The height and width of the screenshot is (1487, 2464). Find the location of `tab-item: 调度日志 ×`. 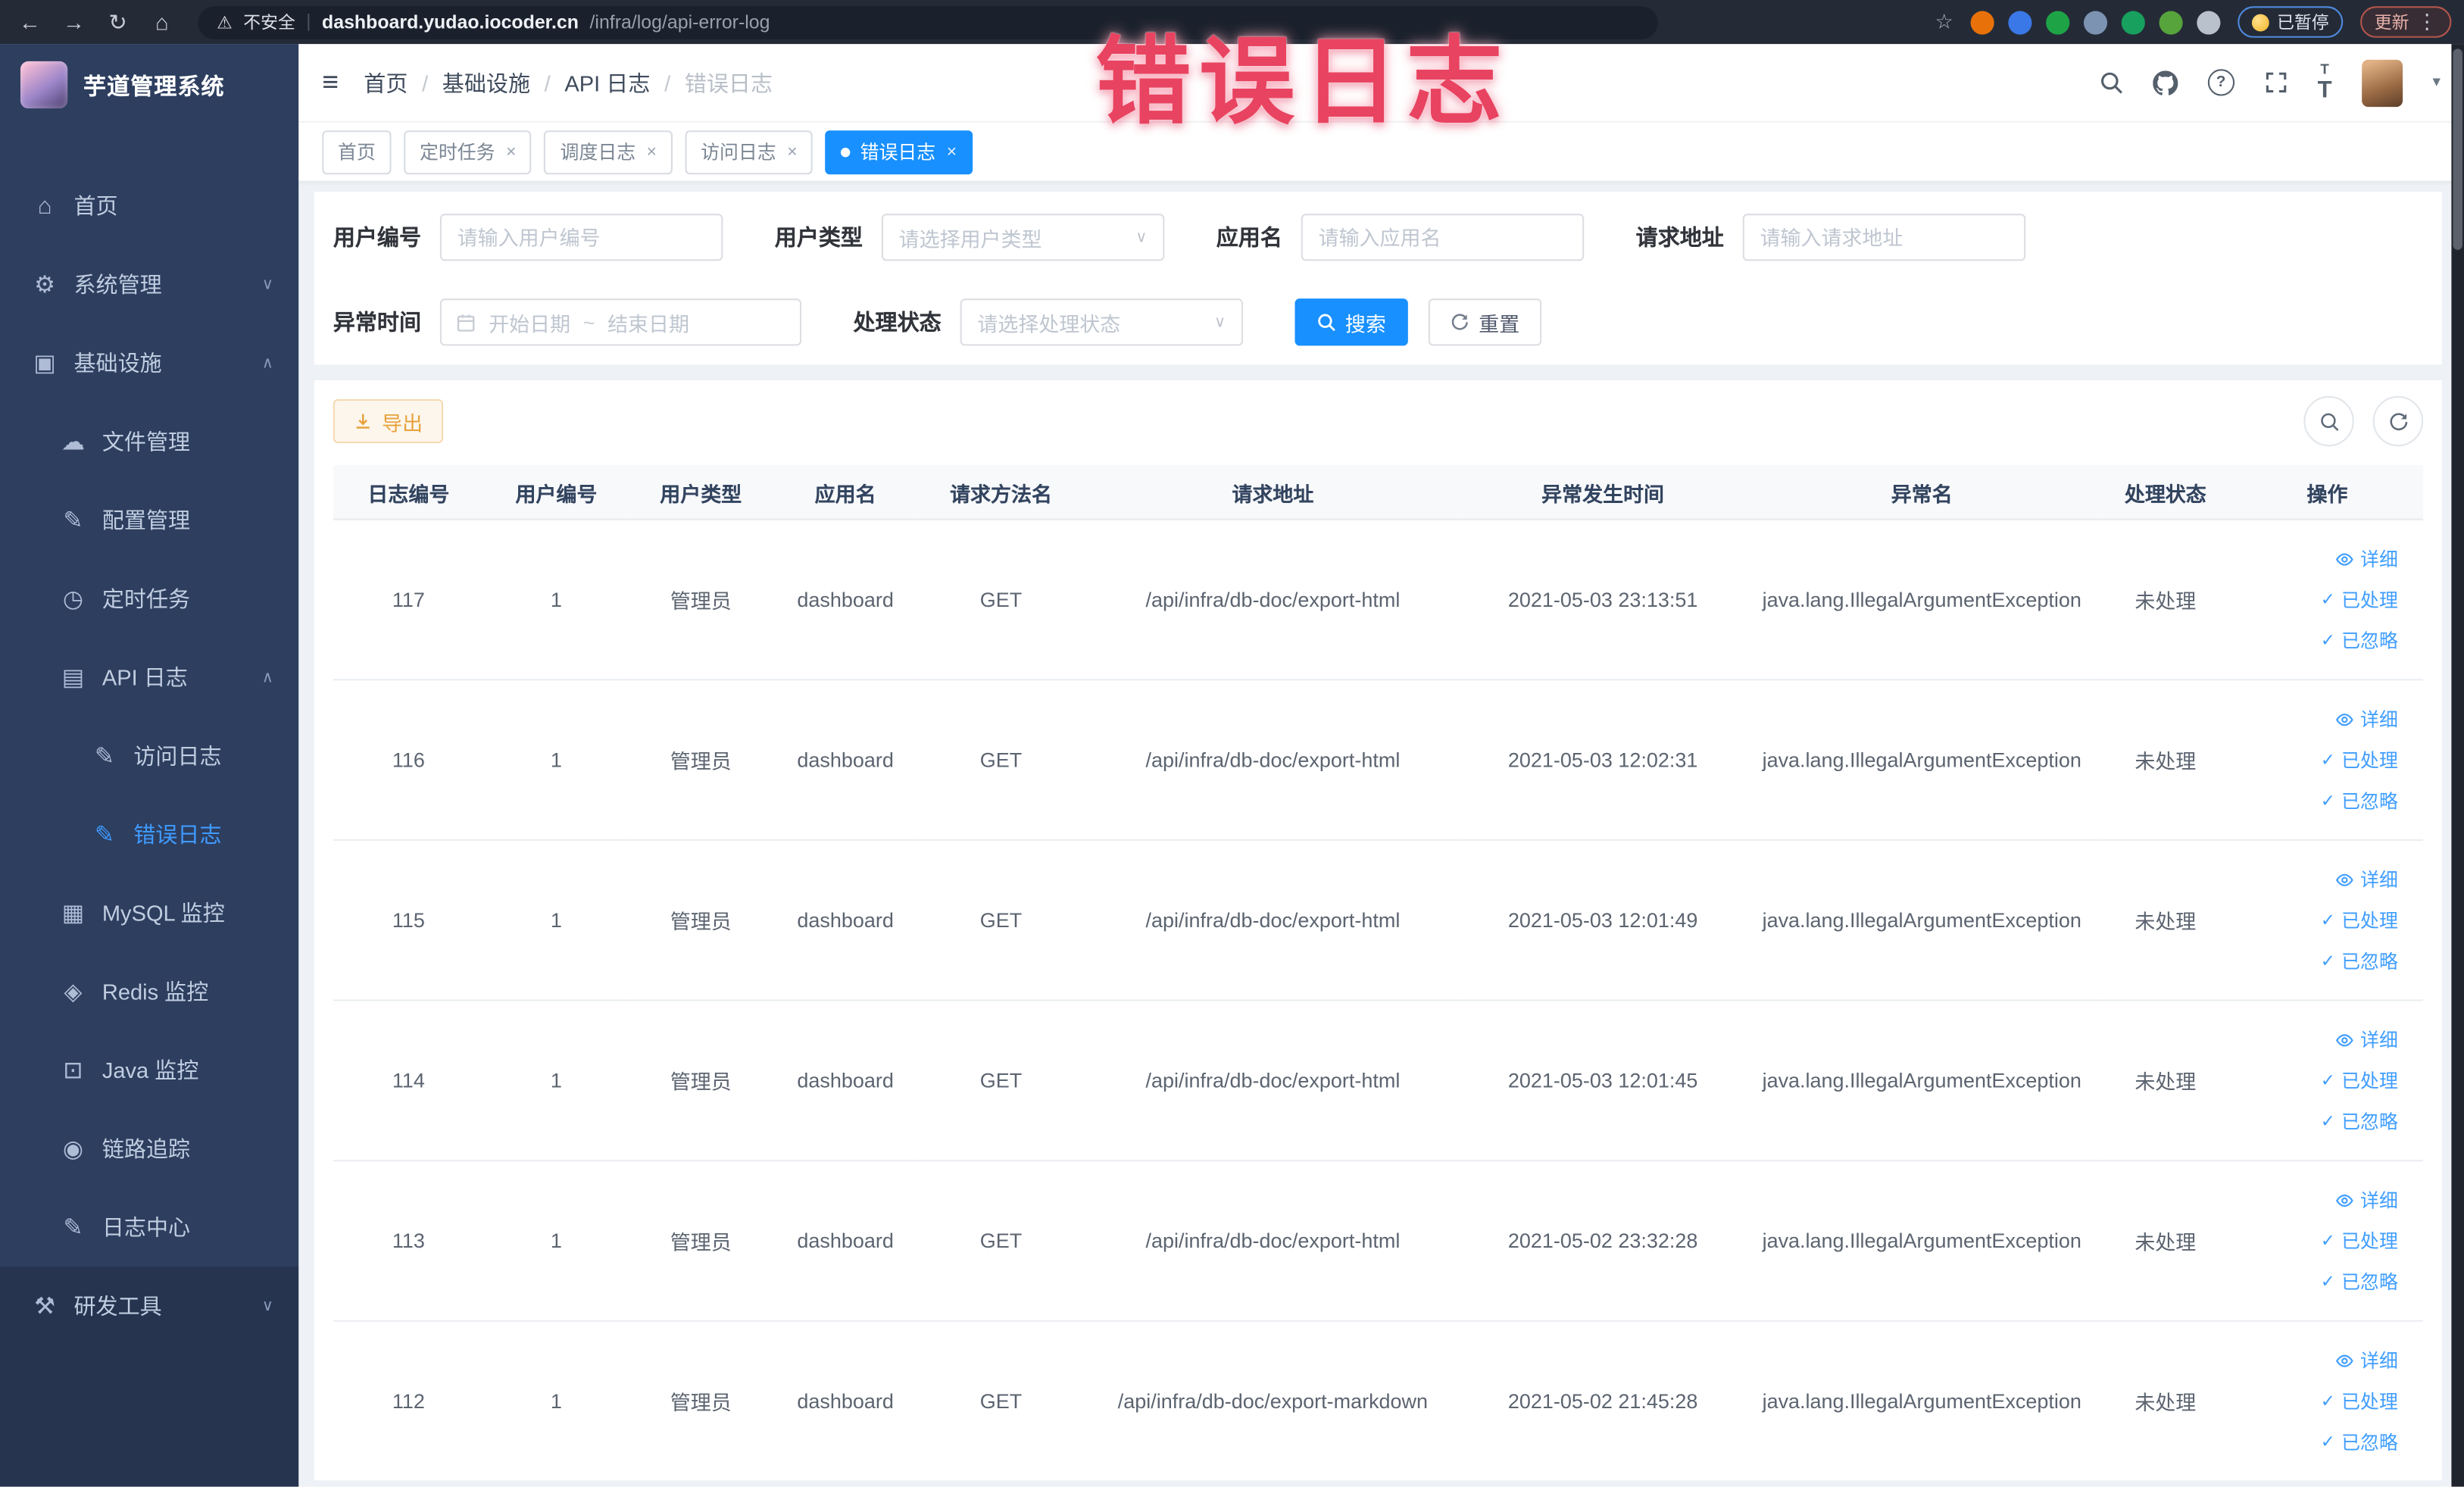

tab-item: 调度日志 × is located at coordinates (608, 152).